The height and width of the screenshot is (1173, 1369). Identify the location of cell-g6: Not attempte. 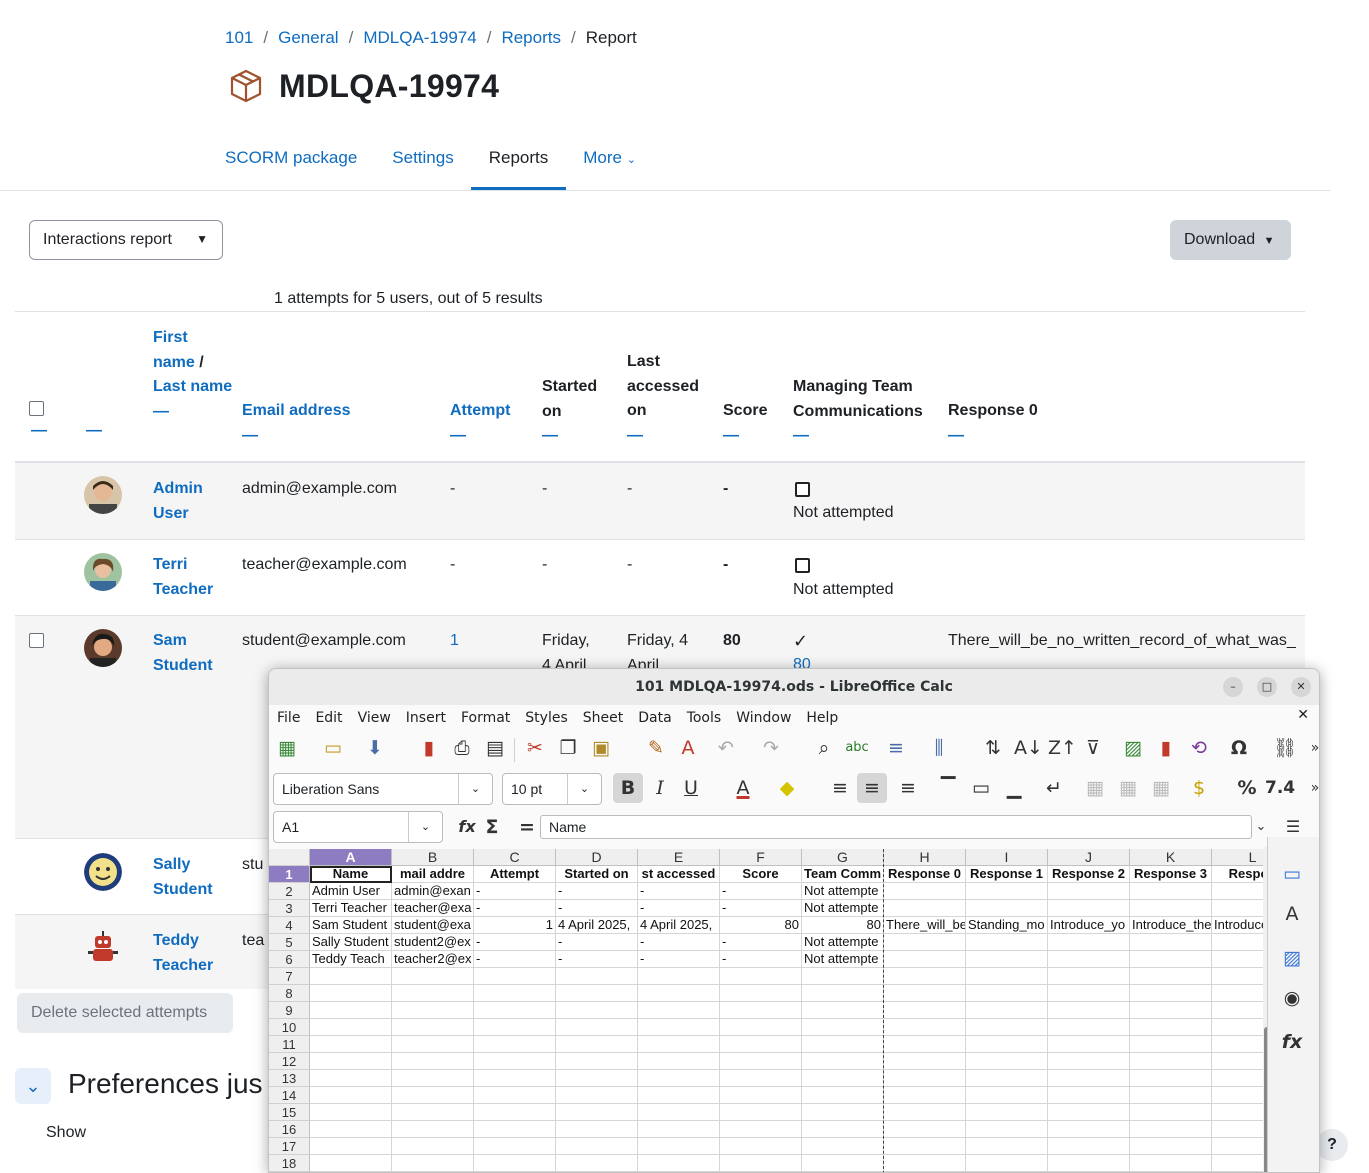
(843, 959).